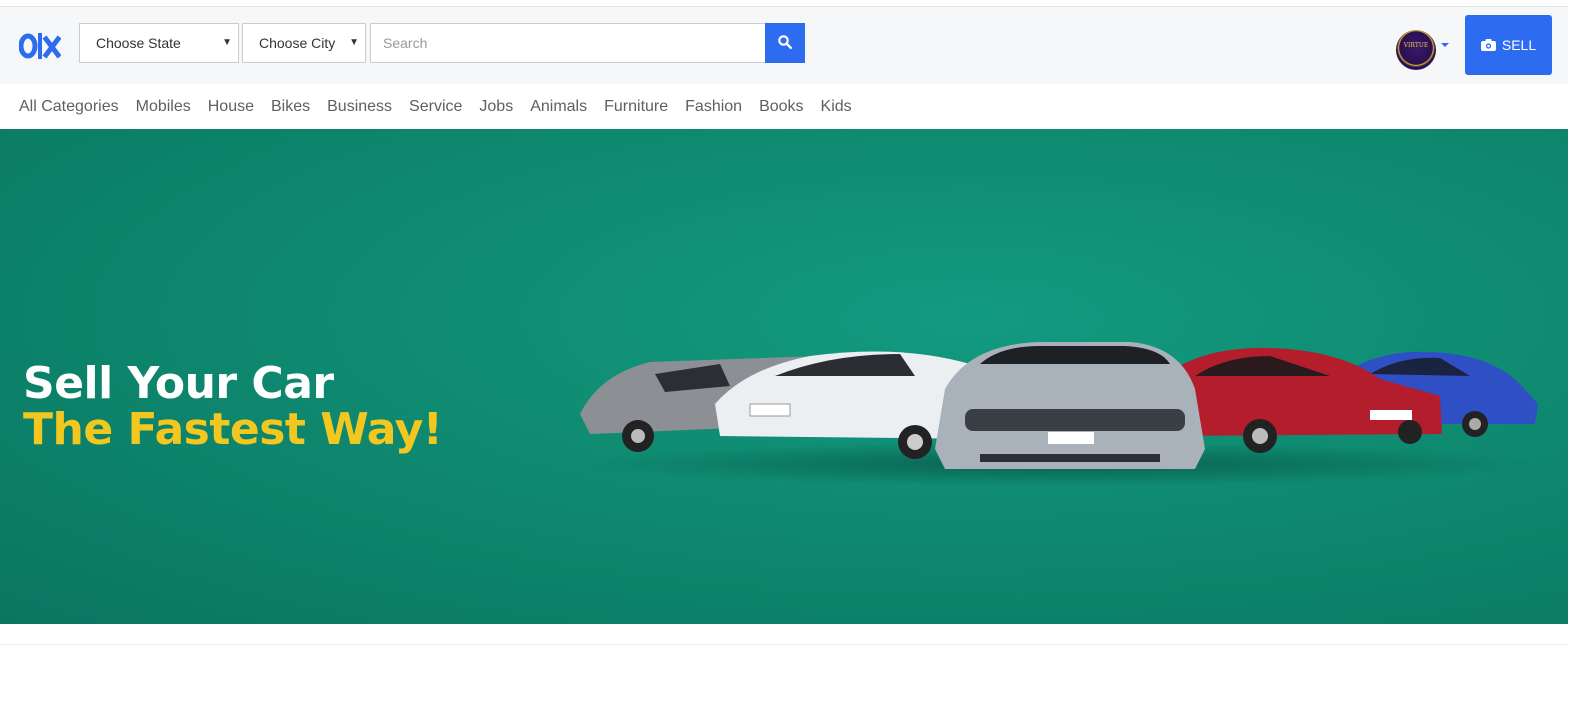 This screenshot has width=1584, height=714. I want to click on avatar-text: VIRTUE, so click(1416, 45).